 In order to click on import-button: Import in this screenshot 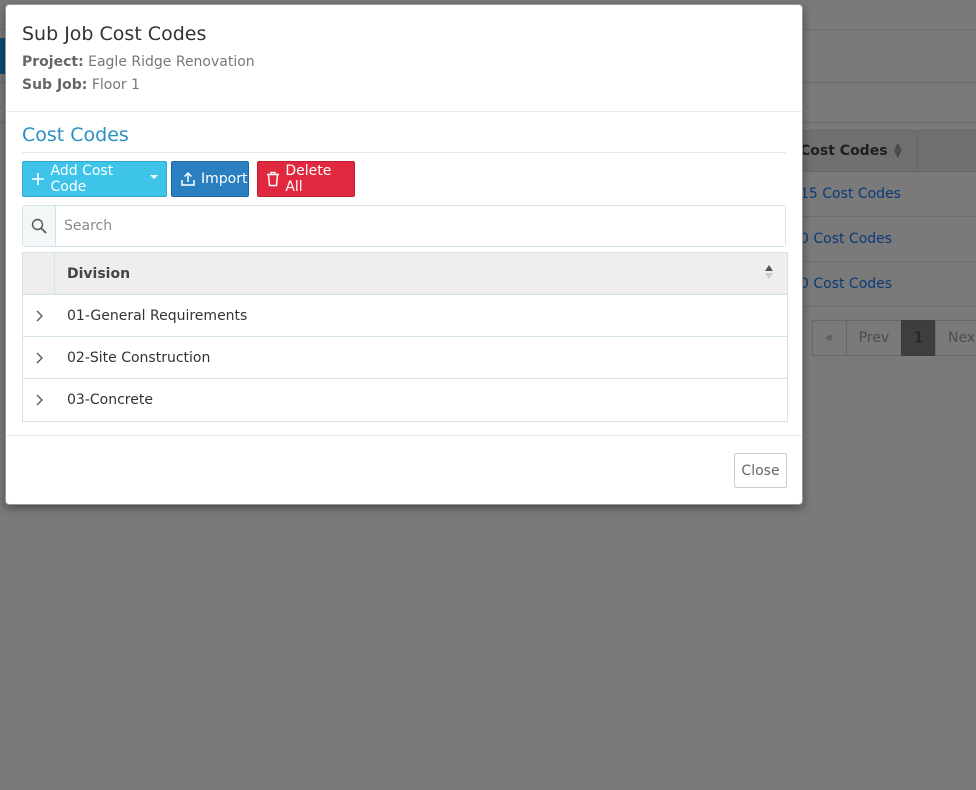, I will do `click(210, 179)`.